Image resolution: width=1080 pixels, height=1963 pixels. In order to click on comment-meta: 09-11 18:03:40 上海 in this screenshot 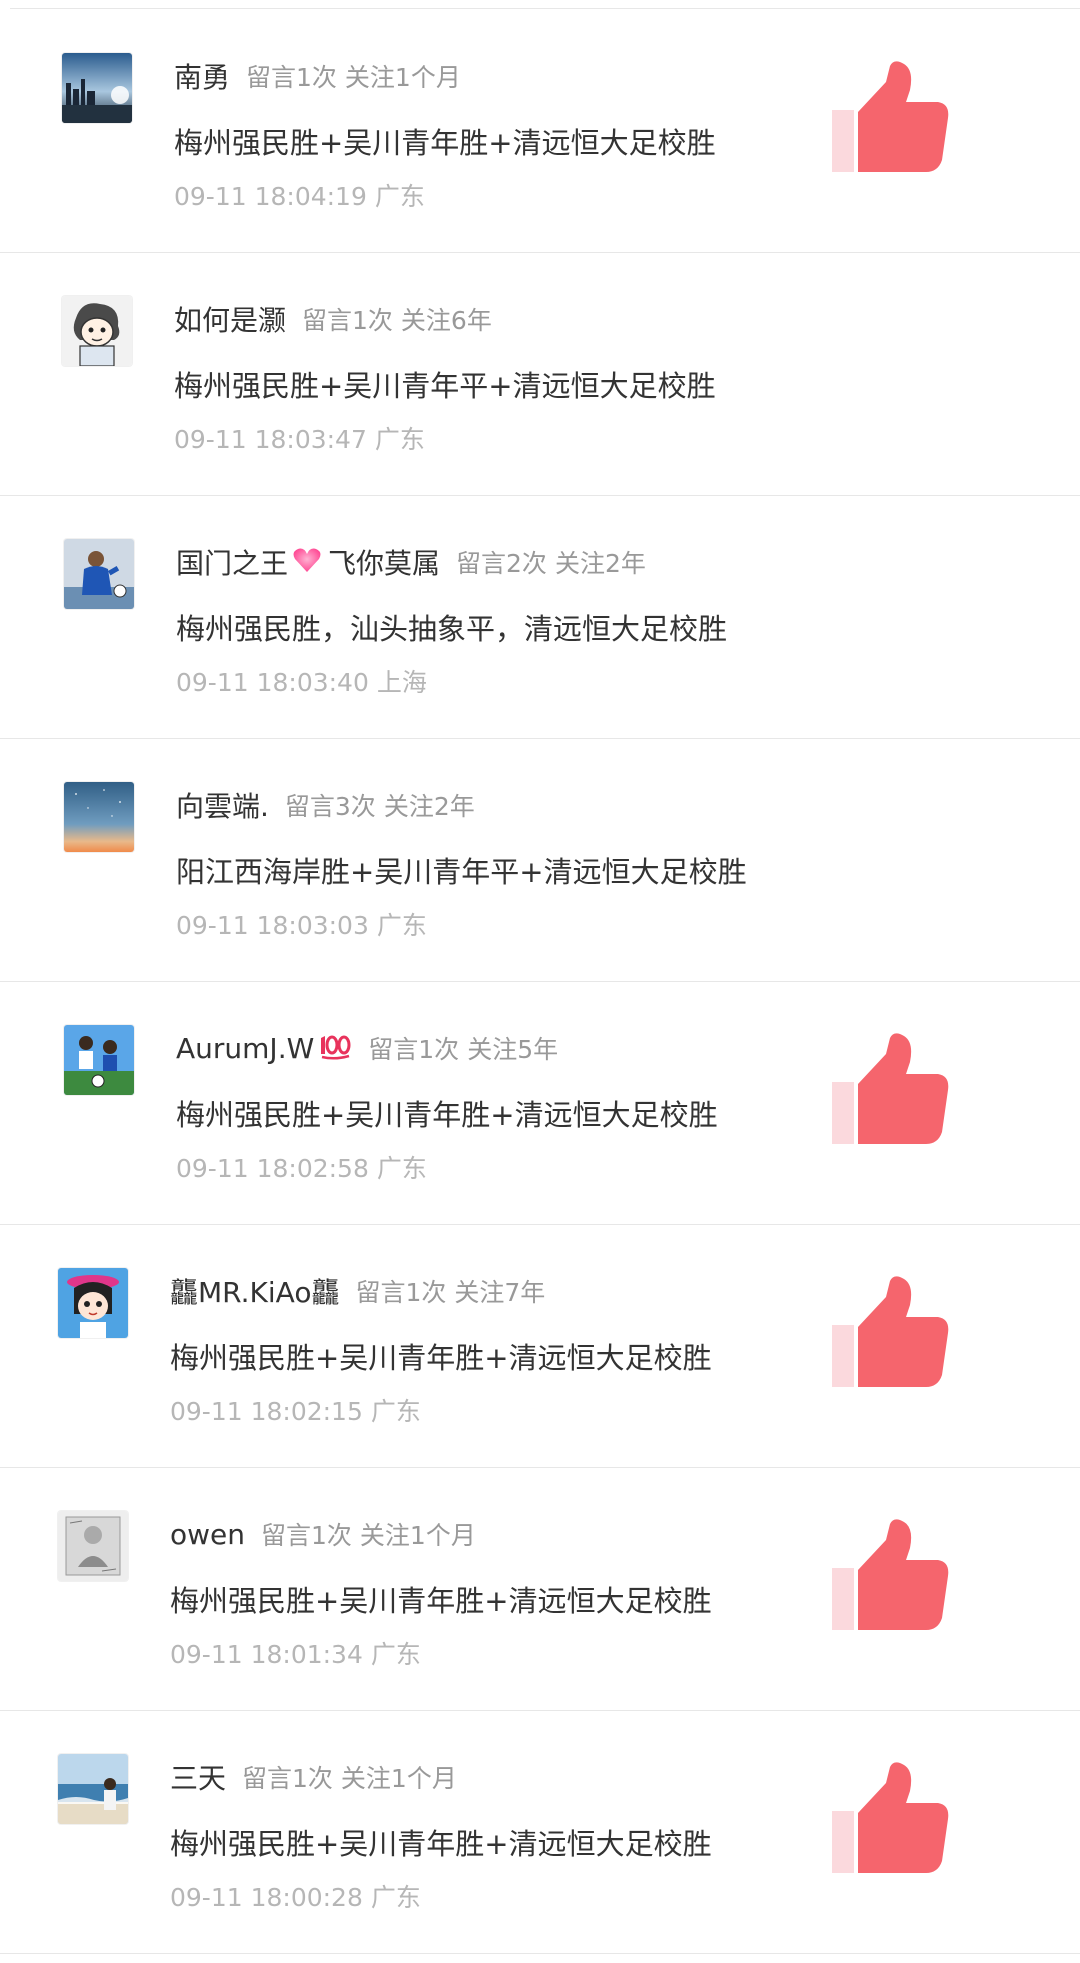, I will do `click(301, 681)`.